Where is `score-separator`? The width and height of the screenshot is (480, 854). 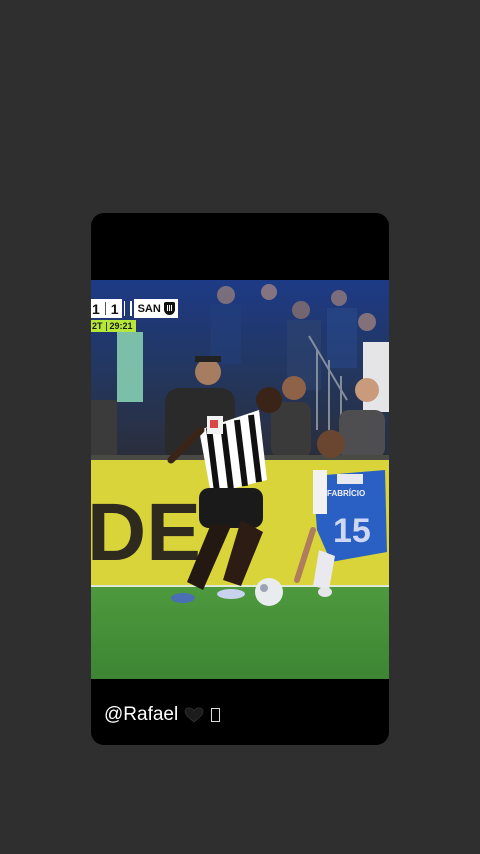 score-separator is located at coordinates (128, 308).